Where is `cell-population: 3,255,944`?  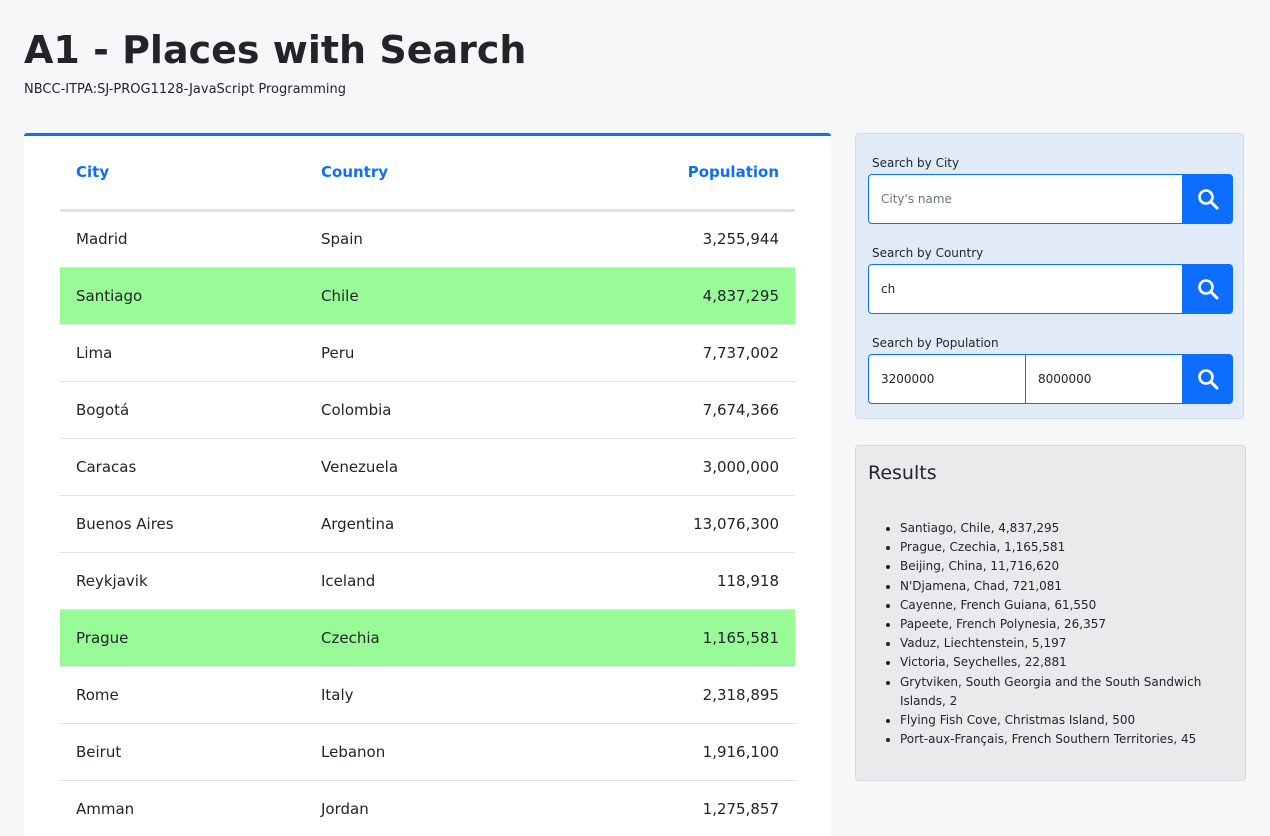 cell-population: 3,255,944 is located at coordinates (672, 239).